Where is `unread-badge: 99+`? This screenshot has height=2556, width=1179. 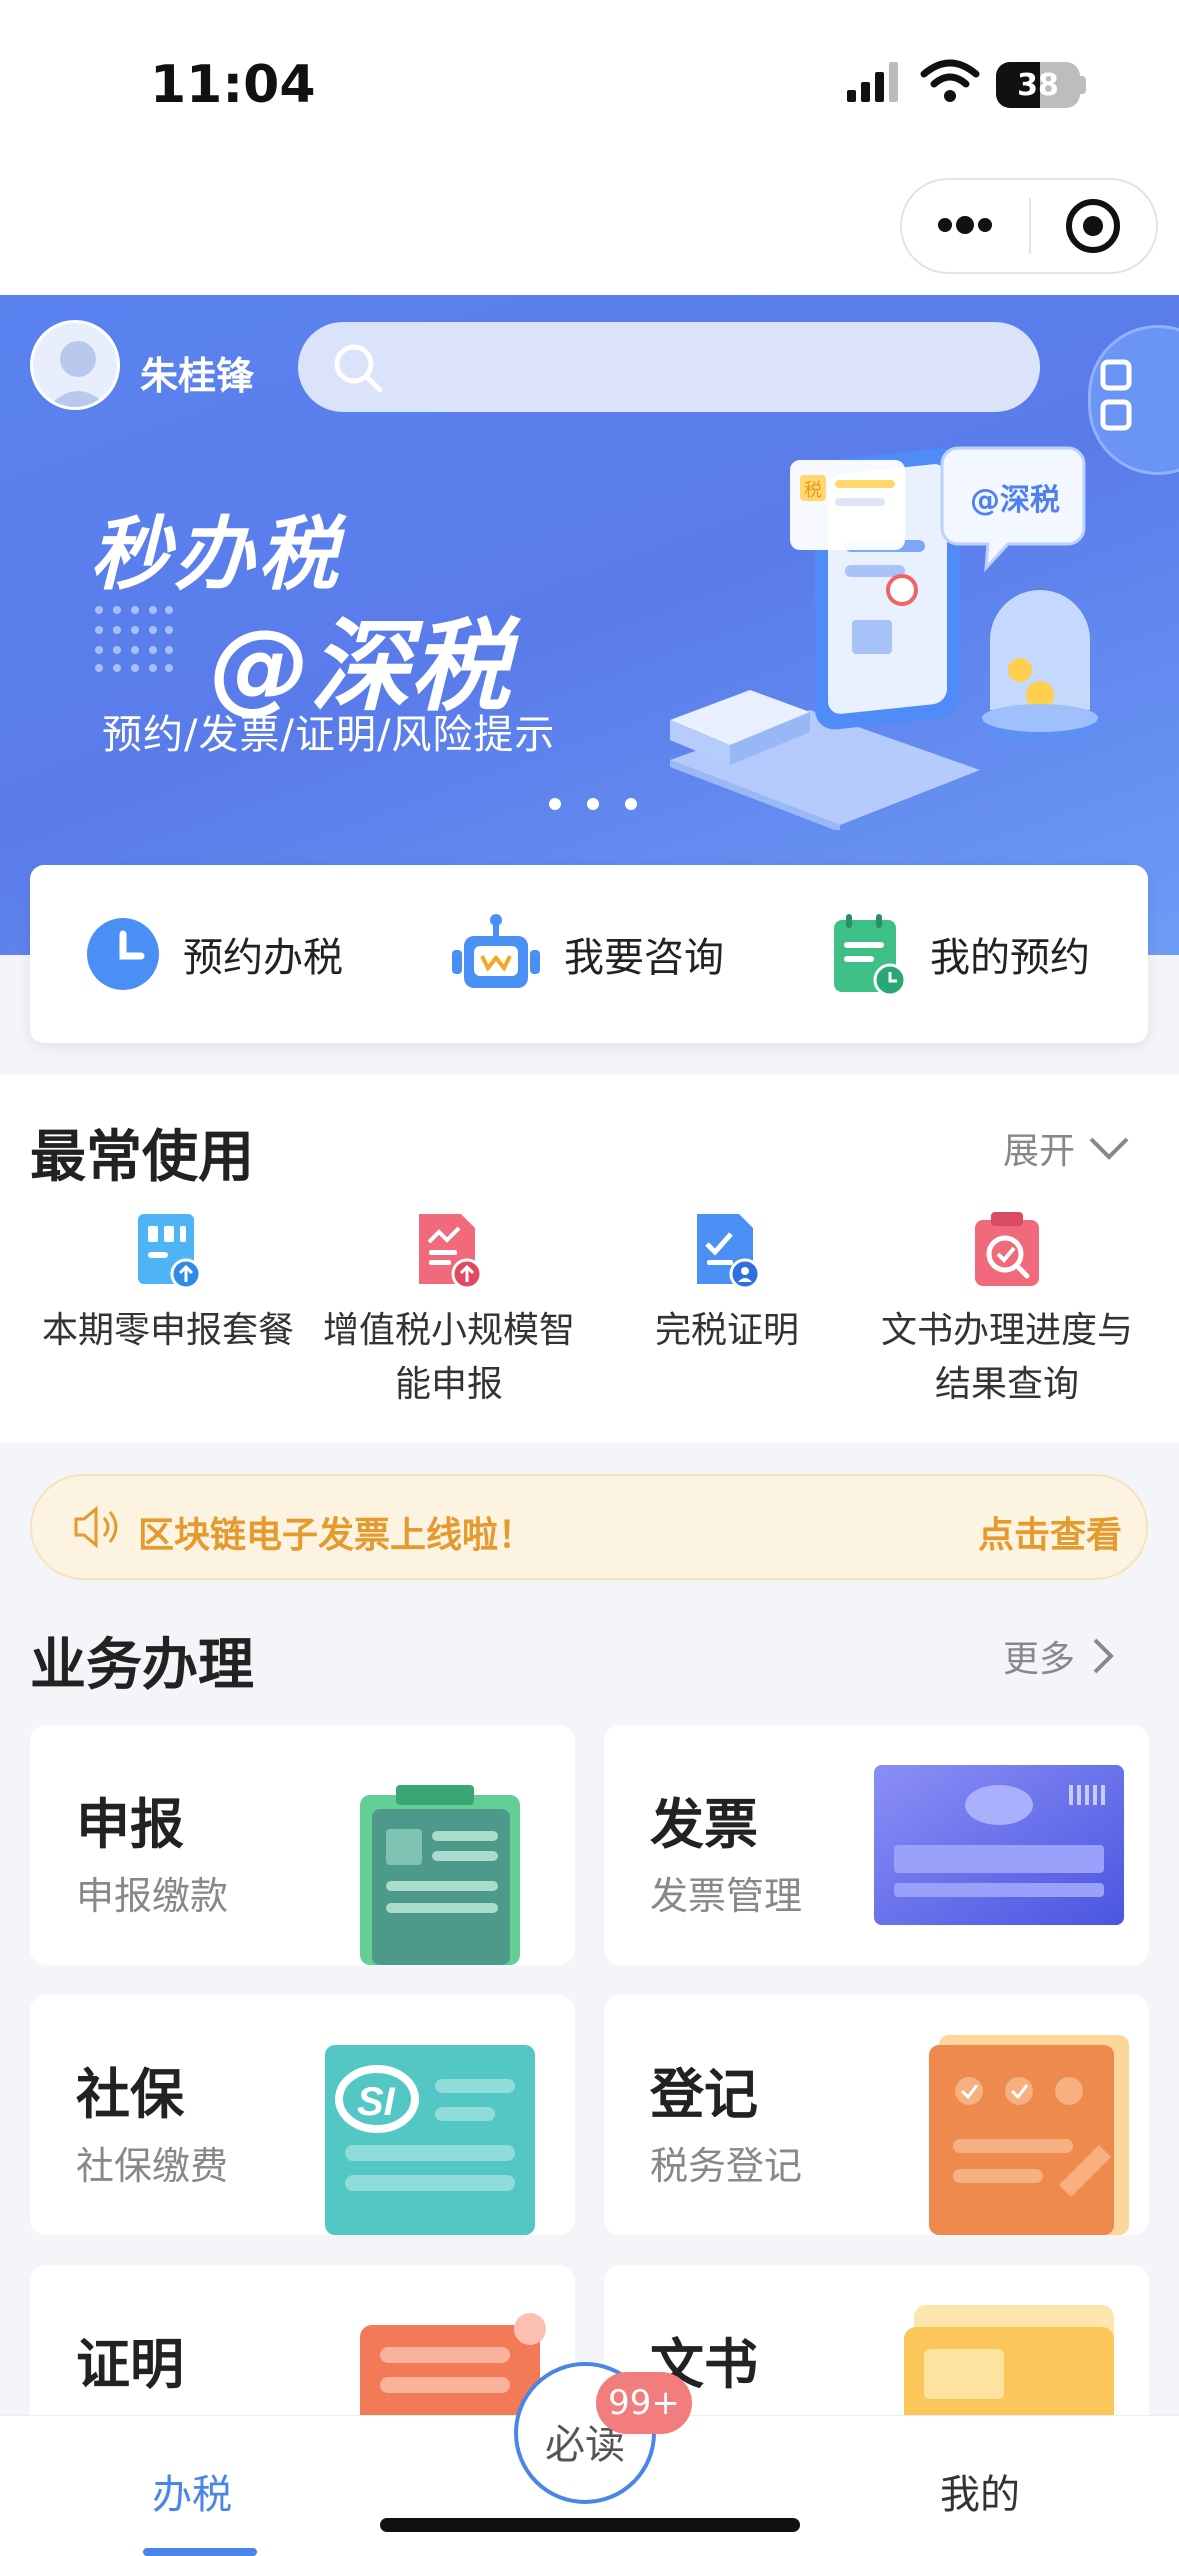
unread-badge: 99+ is located at coordinates (644, 2403).